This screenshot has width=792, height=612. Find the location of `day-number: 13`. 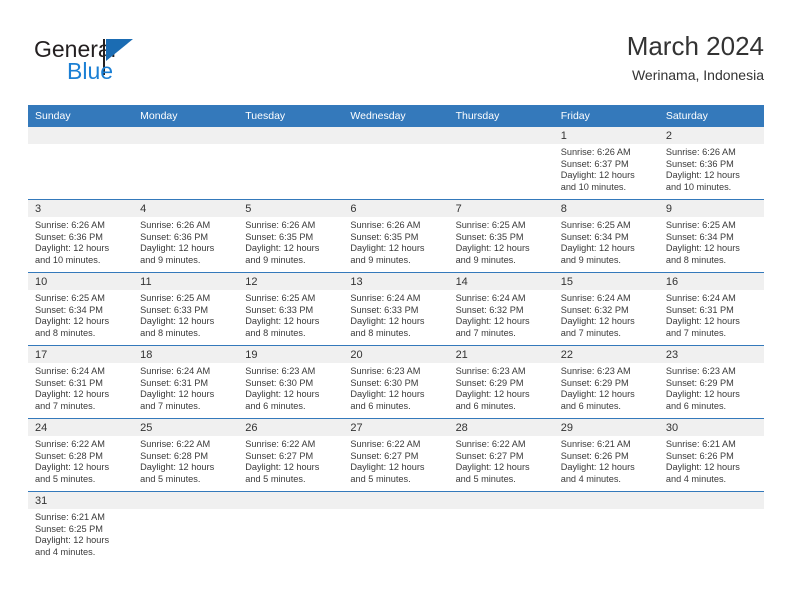

day-number: 13 is located at coordinates (396, 281).